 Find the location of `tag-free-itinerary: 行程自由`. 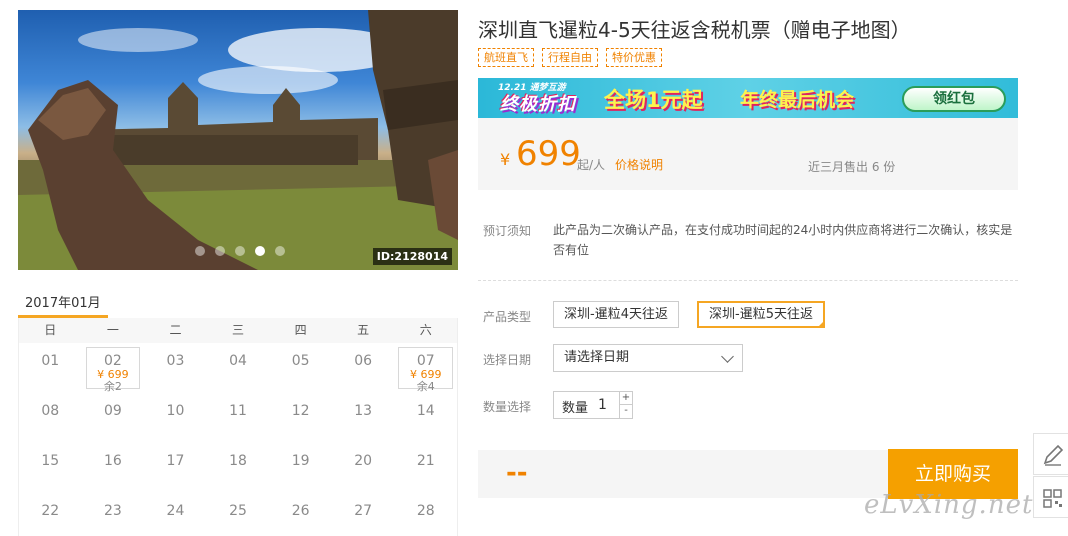

tag-free-itinerary: 行程自由 is located at coordinates (570, 57).